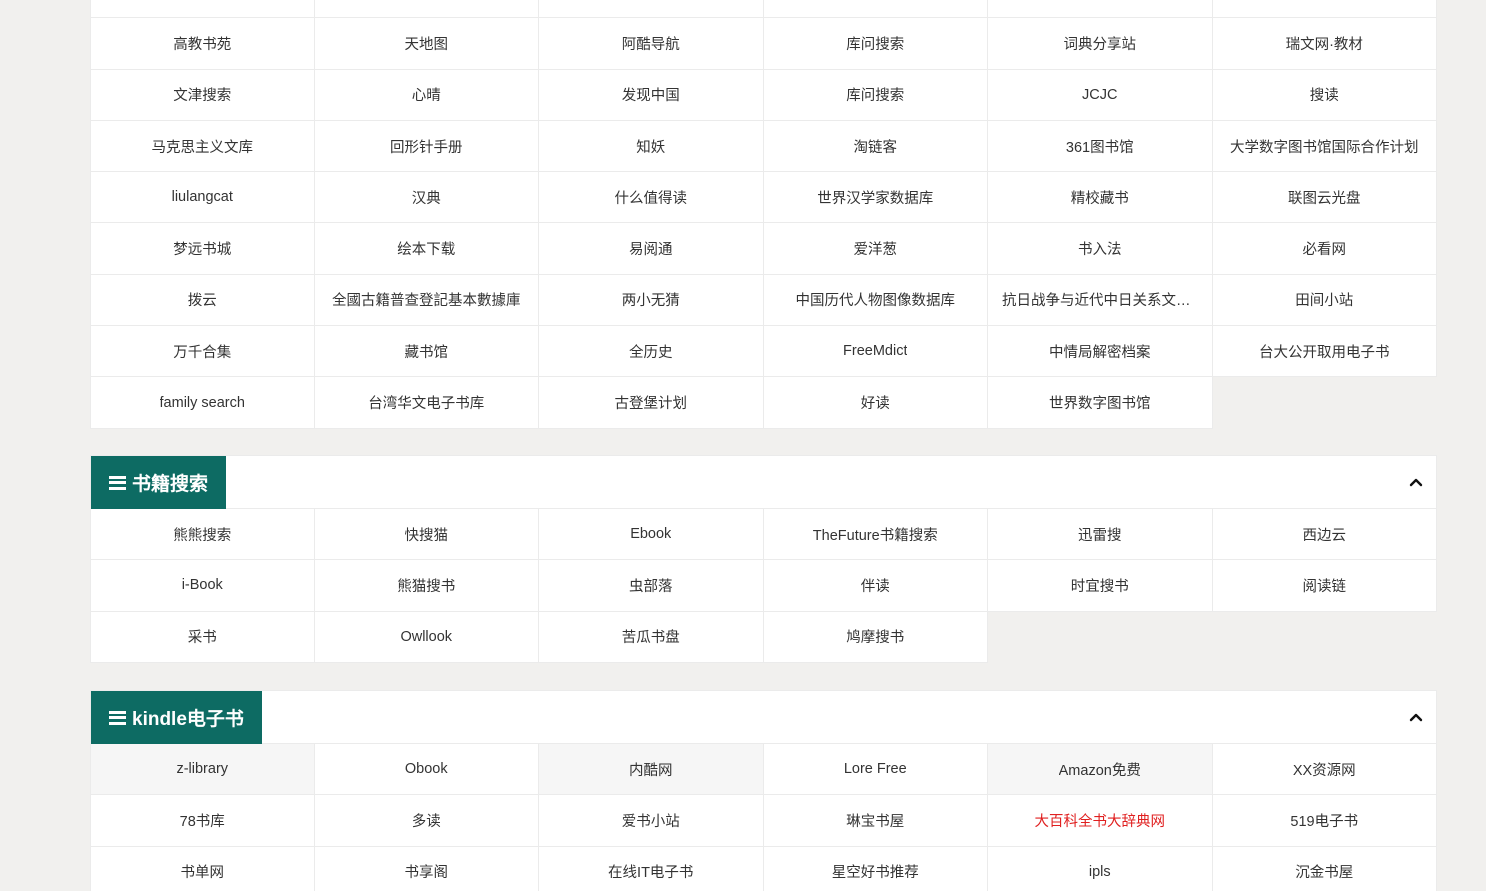 The height and width of the screenshot is (891, 1486). I want to click on link-item: 马克思主义文库, so click(202, 146).